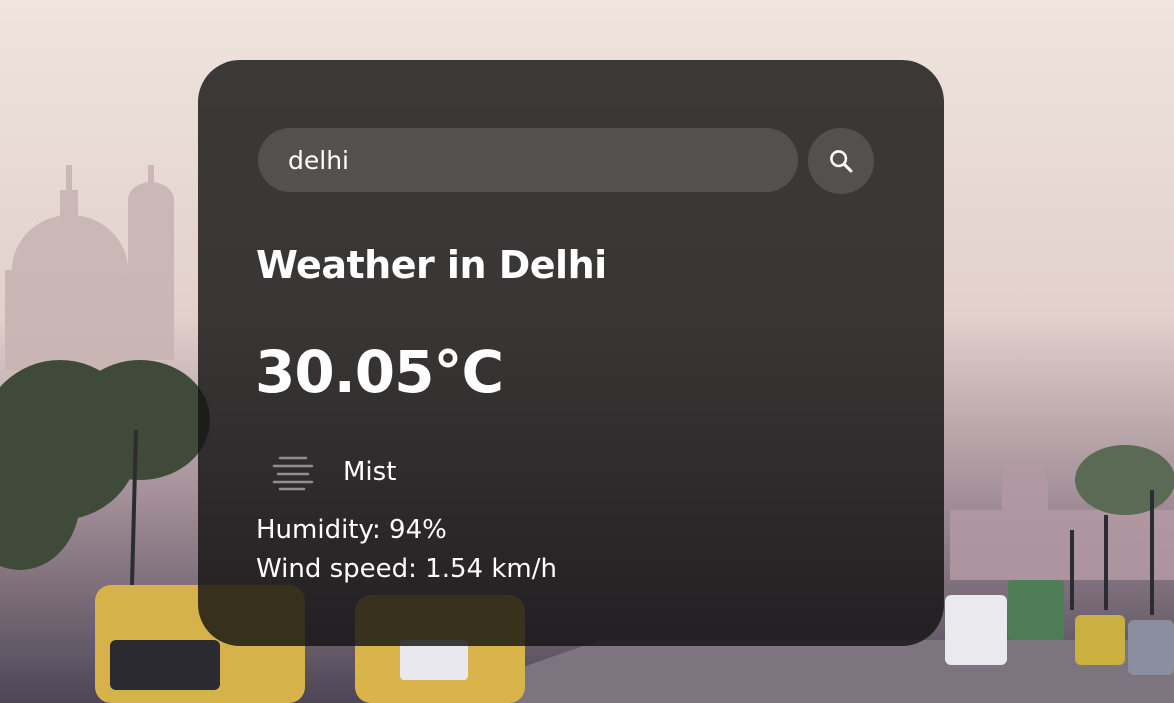 The width and height of the screenshot is (1174, 703). I want to click on humidity-label: Humidity: 94%, so click(351, 530).